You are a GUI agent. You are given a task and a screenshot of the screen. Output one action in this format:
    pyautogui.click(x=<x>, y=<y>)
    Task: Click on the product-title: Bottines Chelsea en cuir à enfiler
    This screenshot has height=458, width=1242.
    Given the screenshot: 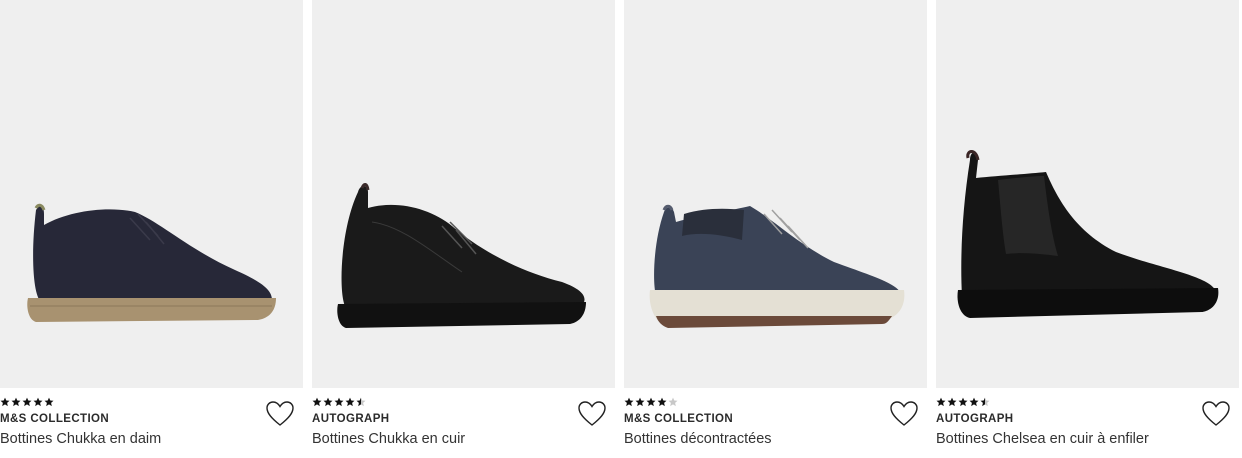 What is the action you would take?
    pyautogui.click(x=1042, y=439)
    